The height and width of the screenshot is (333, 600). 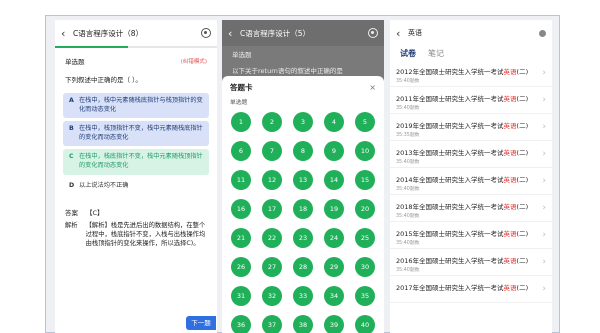 I want to click on error-mode-label: (纠错模式), so click(x=194, y=61).